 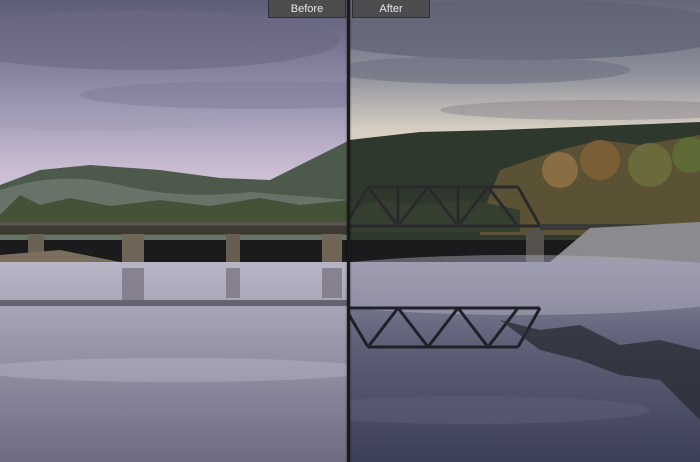 I want to click on before-label: Before, so click(x=307, y=9).